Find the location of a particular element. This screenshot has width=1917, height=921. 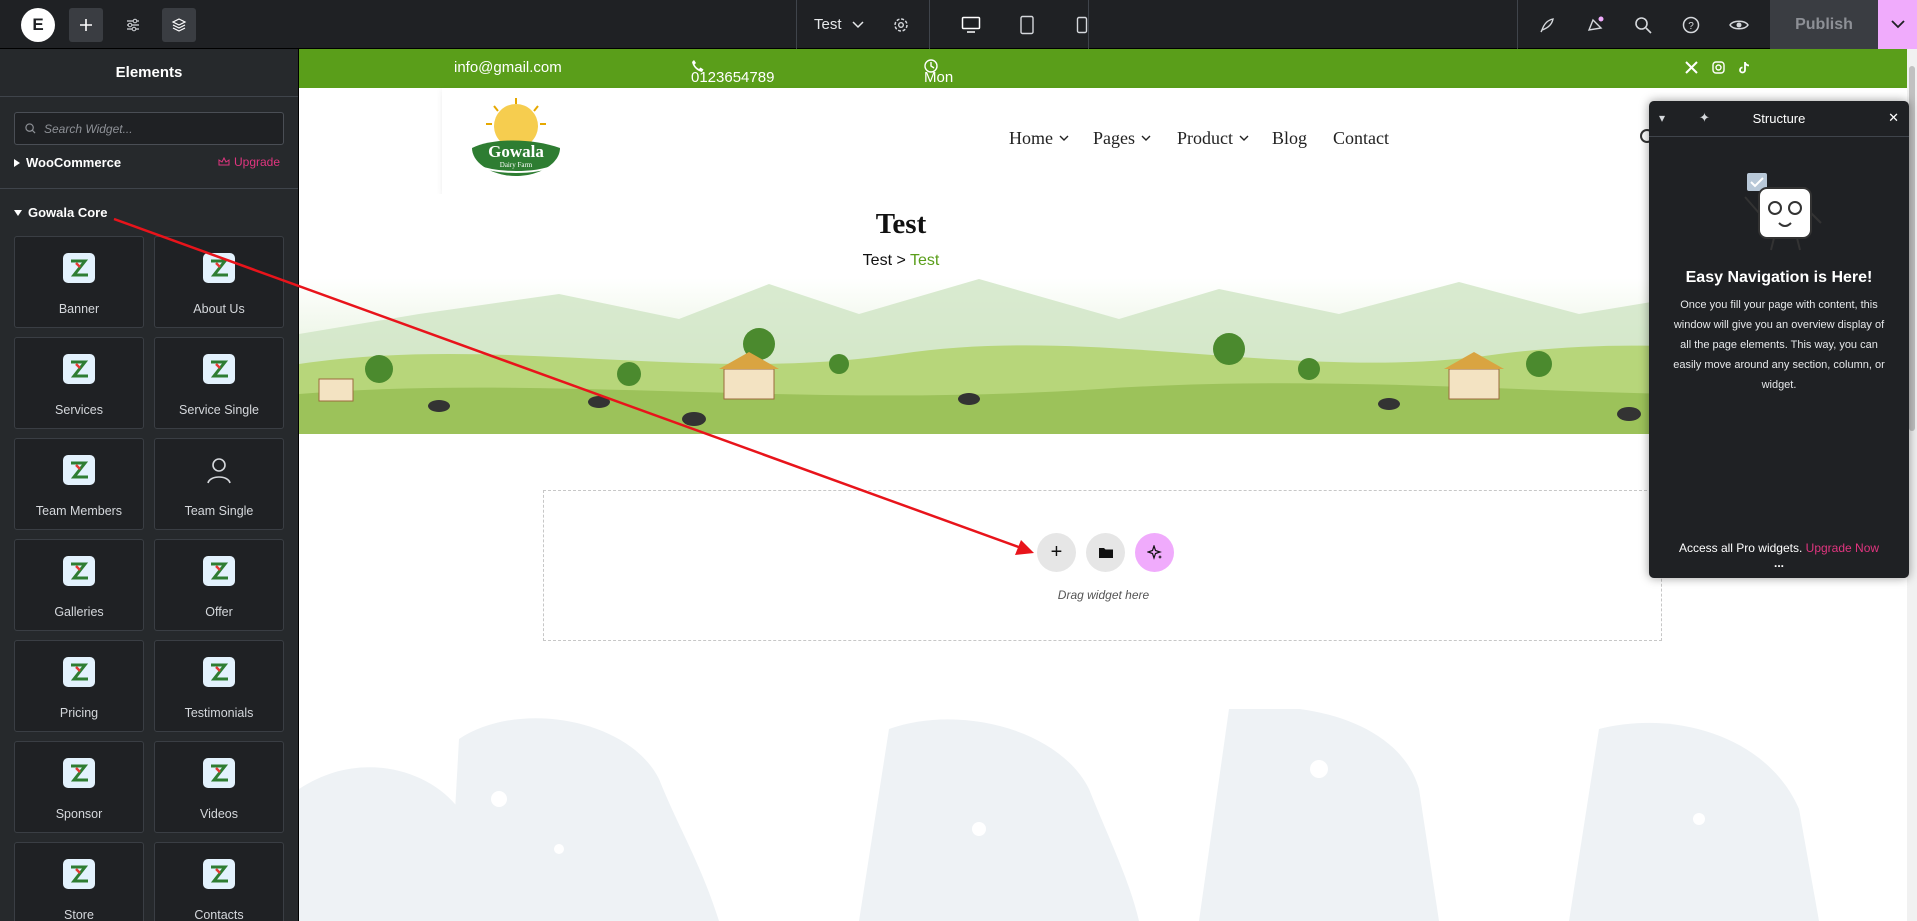

nav-item-product: Product is located at coordinates (1213, 138).